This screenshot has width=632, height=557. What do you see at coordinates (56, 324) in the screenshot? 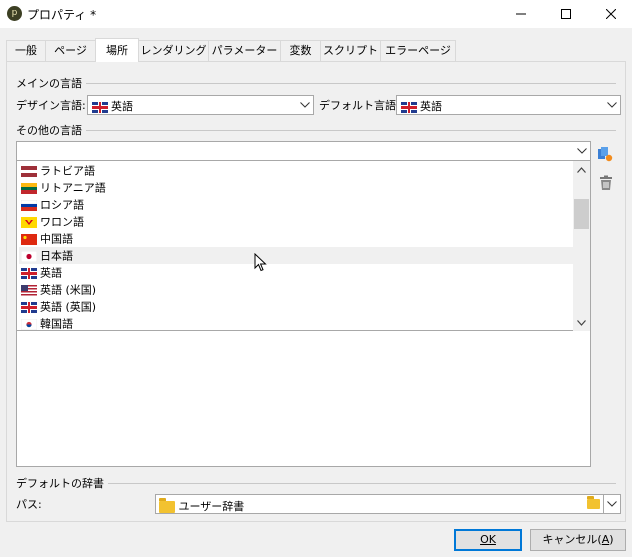
I see `list-item-label: 韓国語` at bounding box center [56, 324].